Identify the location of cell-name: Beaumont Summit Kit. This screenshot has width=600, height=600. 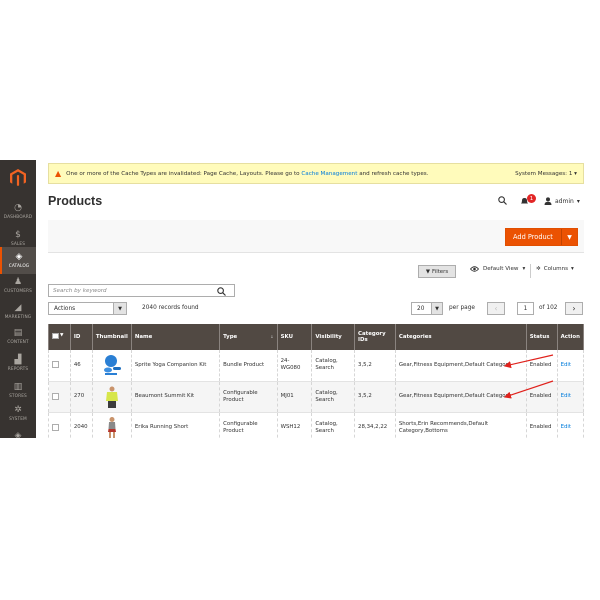
(175, 397).